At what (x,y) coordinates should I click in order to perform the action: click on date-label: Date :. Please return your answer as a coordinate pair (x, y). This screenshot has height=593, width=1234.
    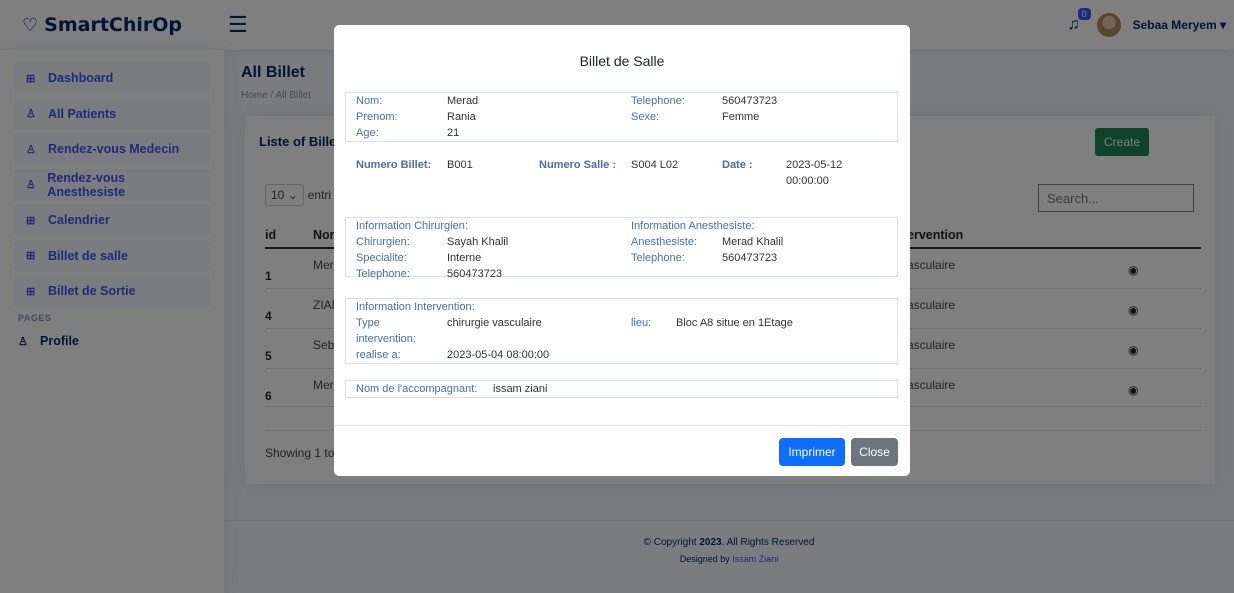
    Looking at the image, I should click on (737, 165).